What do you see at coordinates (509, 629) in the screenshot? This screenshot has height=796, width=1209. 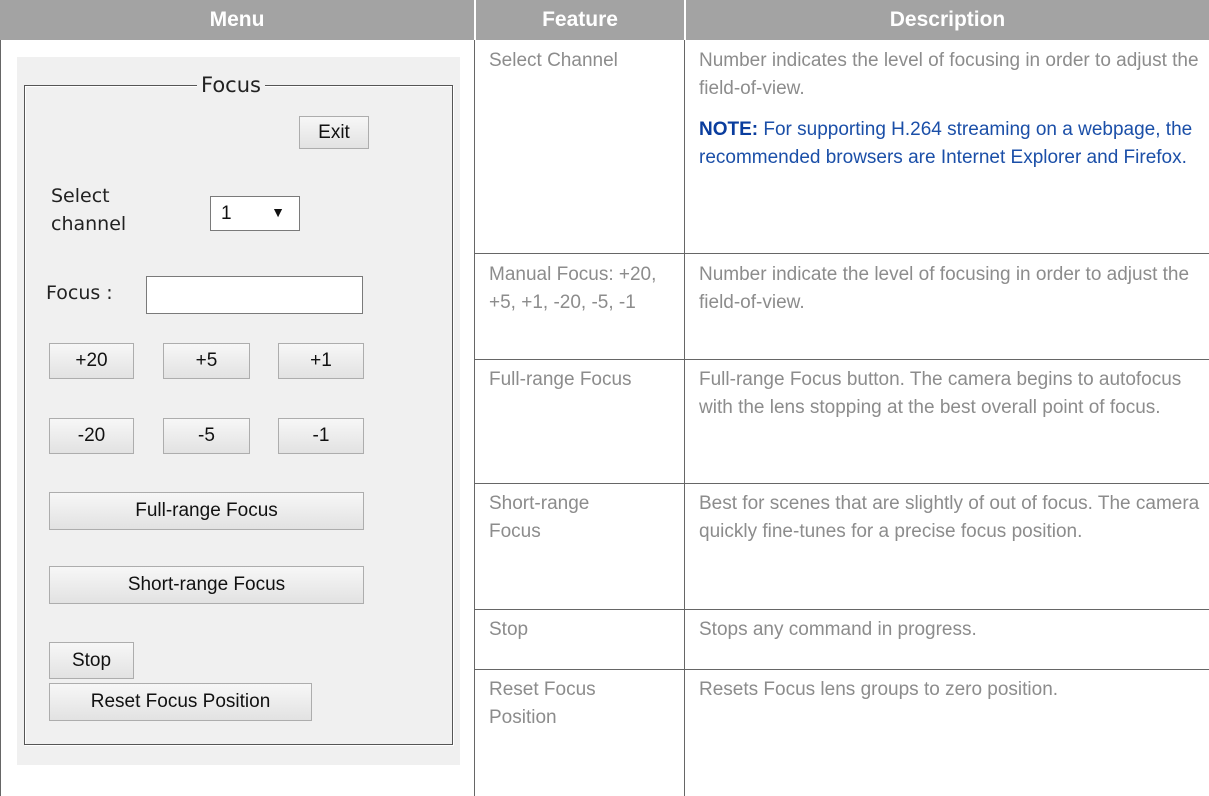 I see `table-row-stop-feature: Stop` at bounding box center [509, 629].